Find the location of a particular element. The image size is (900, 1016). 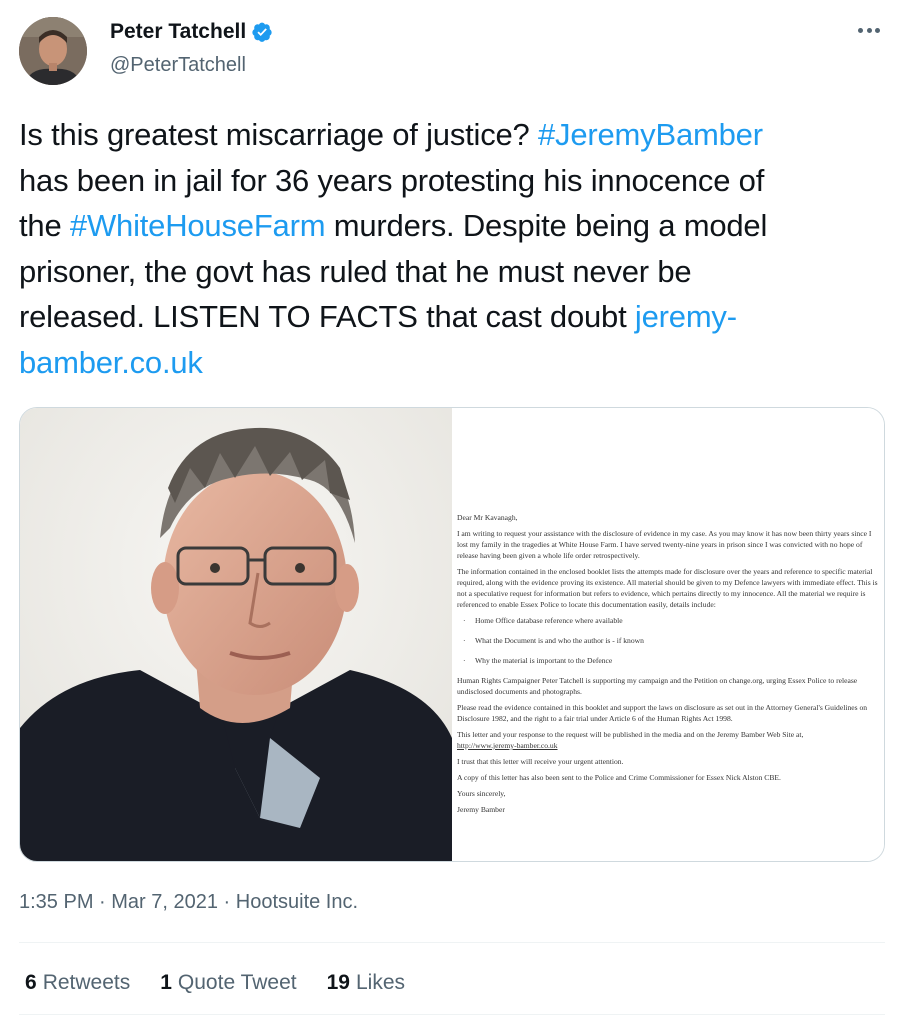

timestamp: 1:35 PM · Mar 7, 2021 · Hootsuite Inc. is located at coordinates (188, 902).